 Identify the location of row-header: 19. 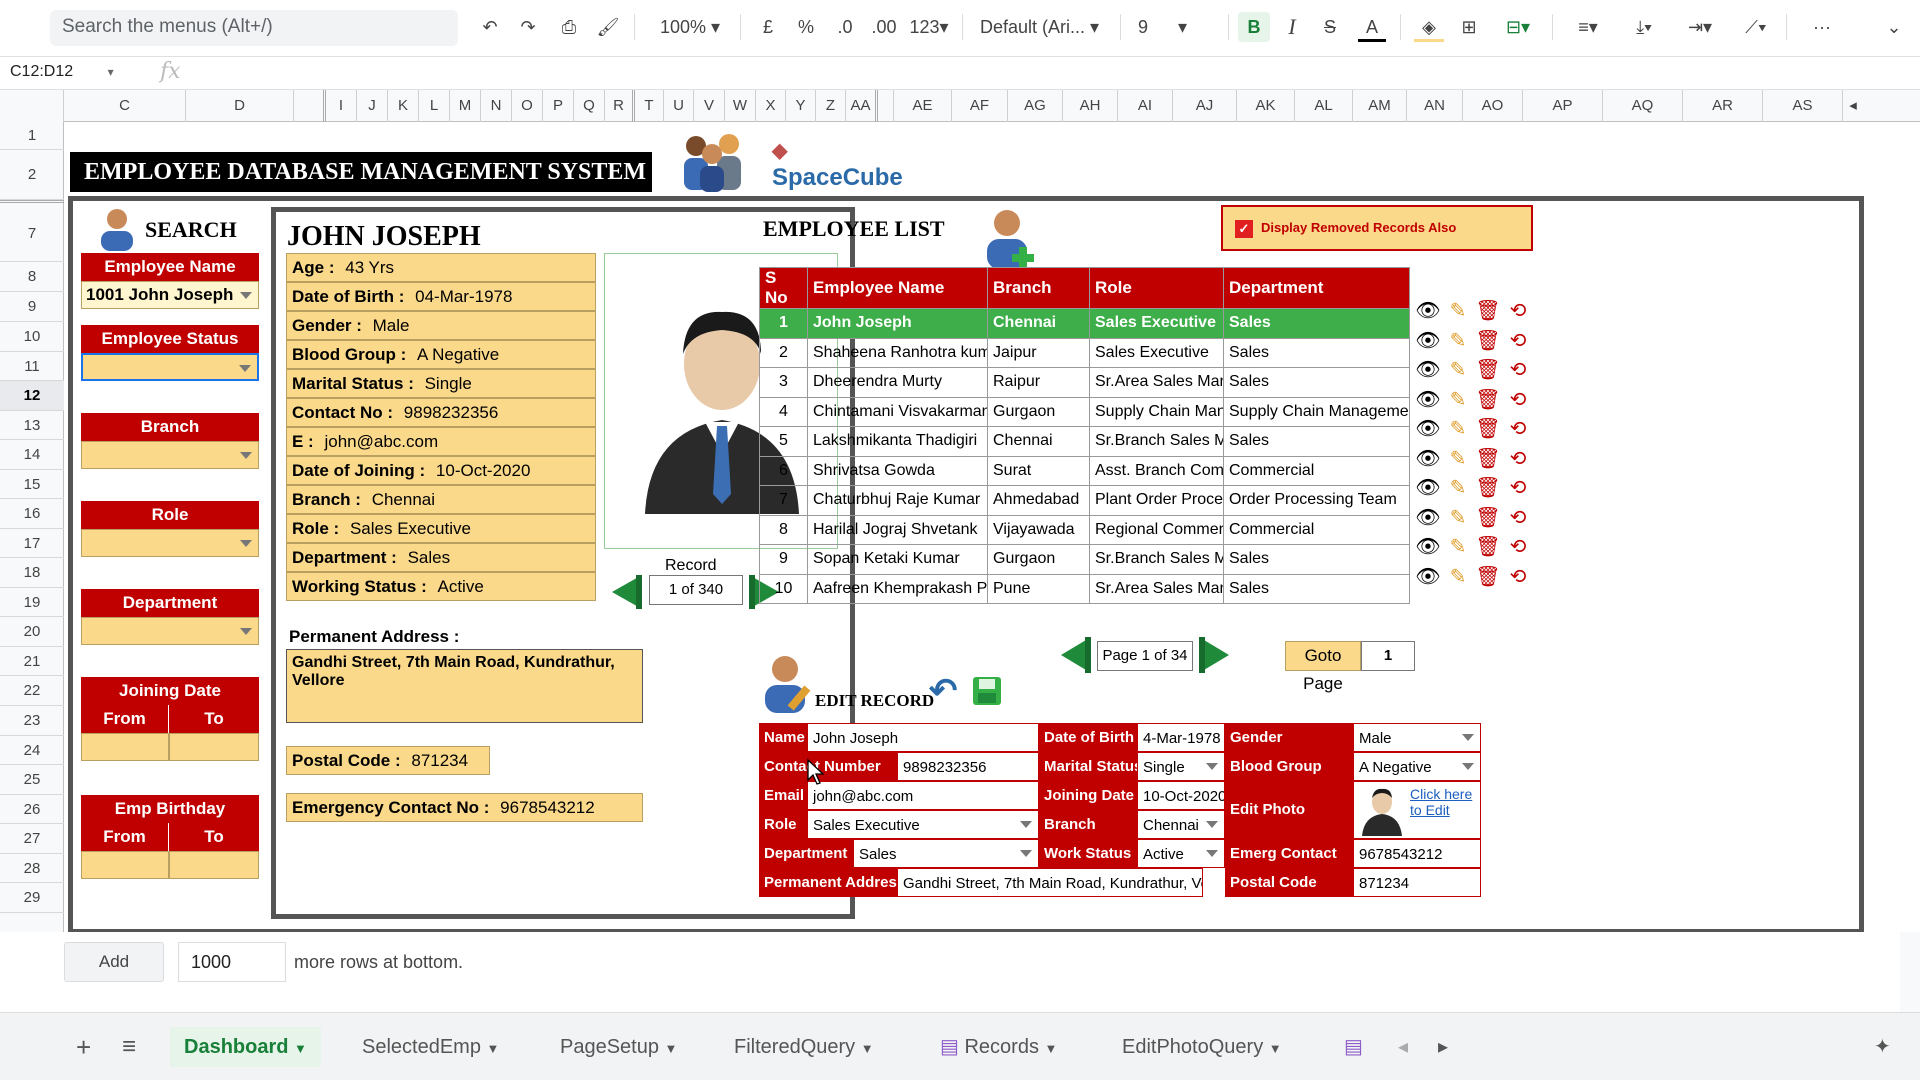
(32, 602).